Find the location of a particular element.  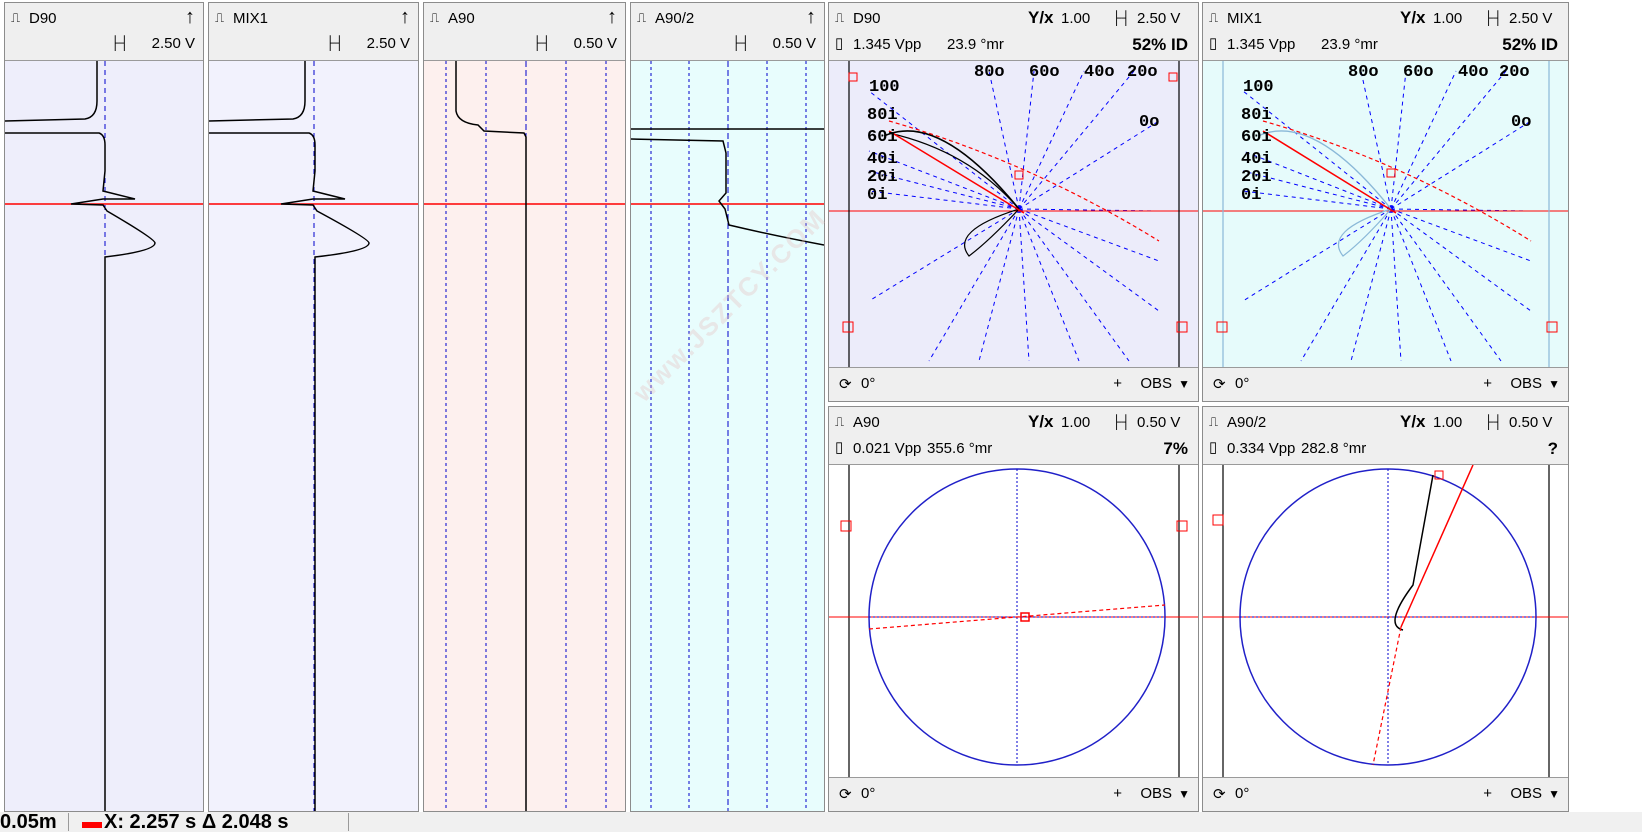

strip-a90: ⎍ A90 ↑ ├┤ 0.50 V is located at coordinates (524, 407).